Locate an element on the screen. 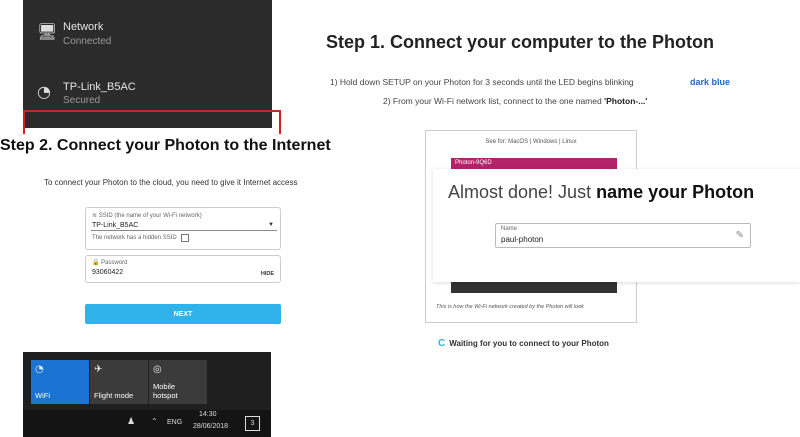 The image size is (800, 437). hide-password-button: HIDE is located at coordinates (267, 274).